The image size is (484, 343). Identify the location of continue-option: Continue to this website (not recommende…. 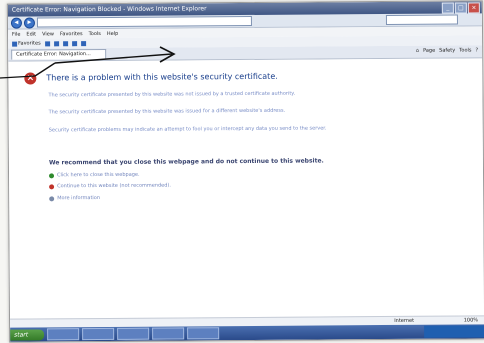
(110, 186).